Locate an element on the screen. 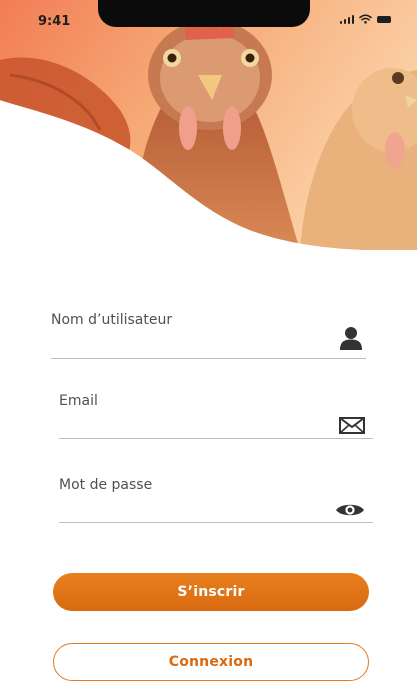 This screenshot has width=417, height=681. eye-icon is located at coordinates (350, 512).